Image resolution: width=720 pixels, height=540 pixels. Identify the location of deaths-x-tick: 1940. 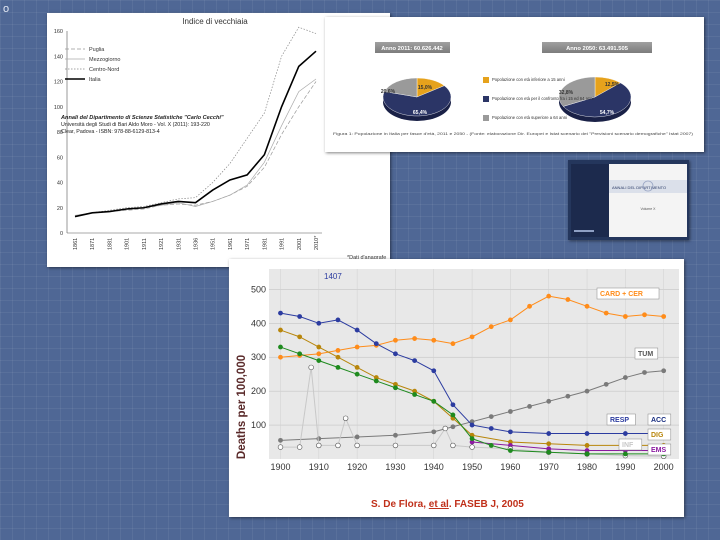
(434, 467).